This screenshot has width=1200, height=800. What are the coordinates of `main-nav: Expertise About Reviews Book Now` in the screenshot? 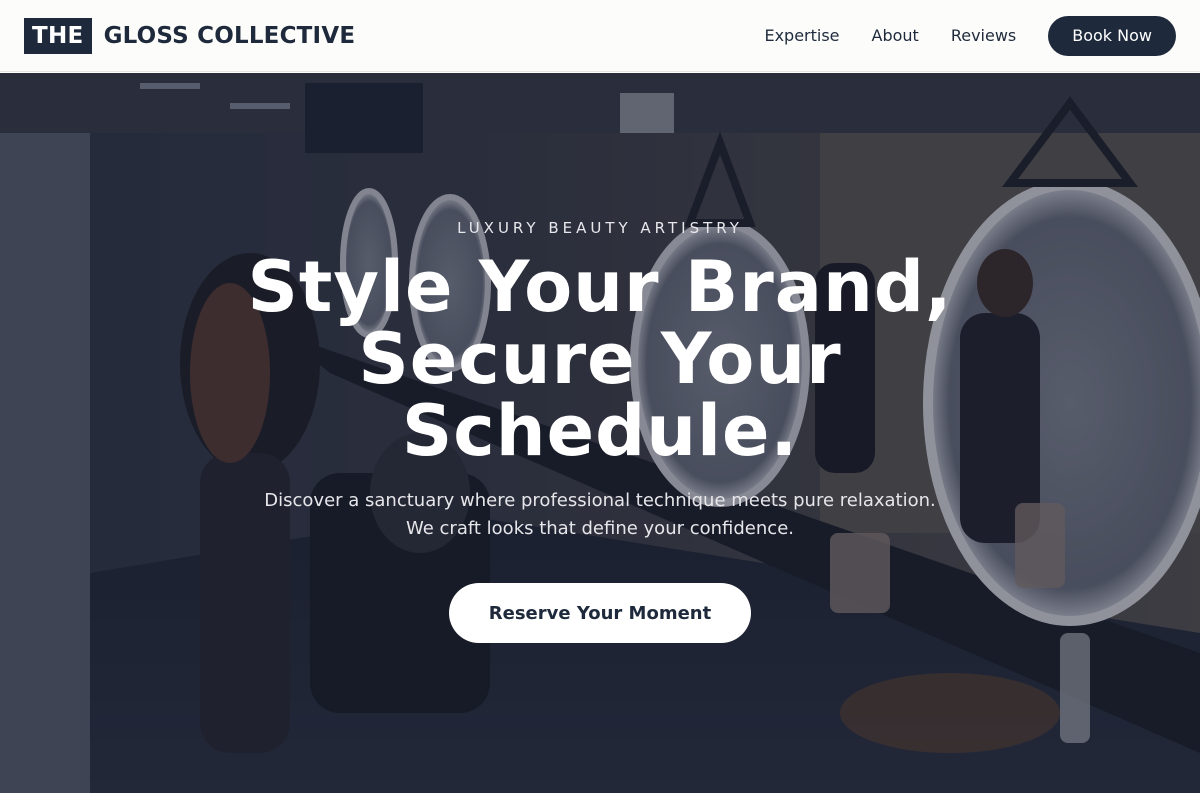 It's located at (970, 35).